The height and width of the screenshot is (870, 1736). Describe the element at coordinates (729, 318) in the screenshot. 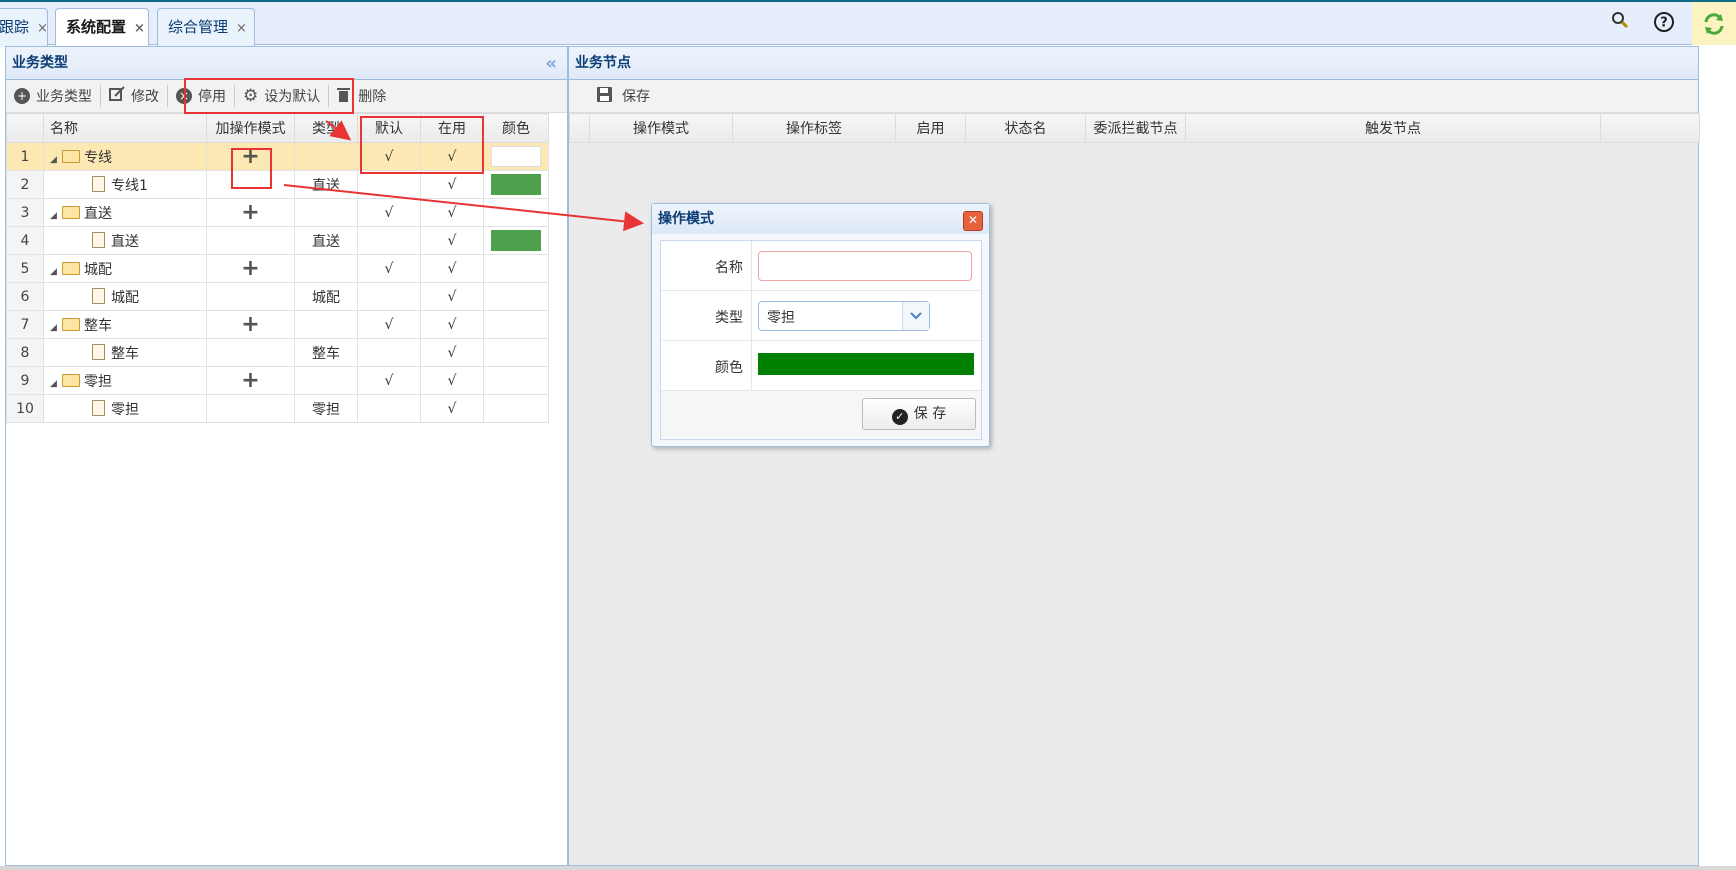

I see `type-label: 类型` at that location.